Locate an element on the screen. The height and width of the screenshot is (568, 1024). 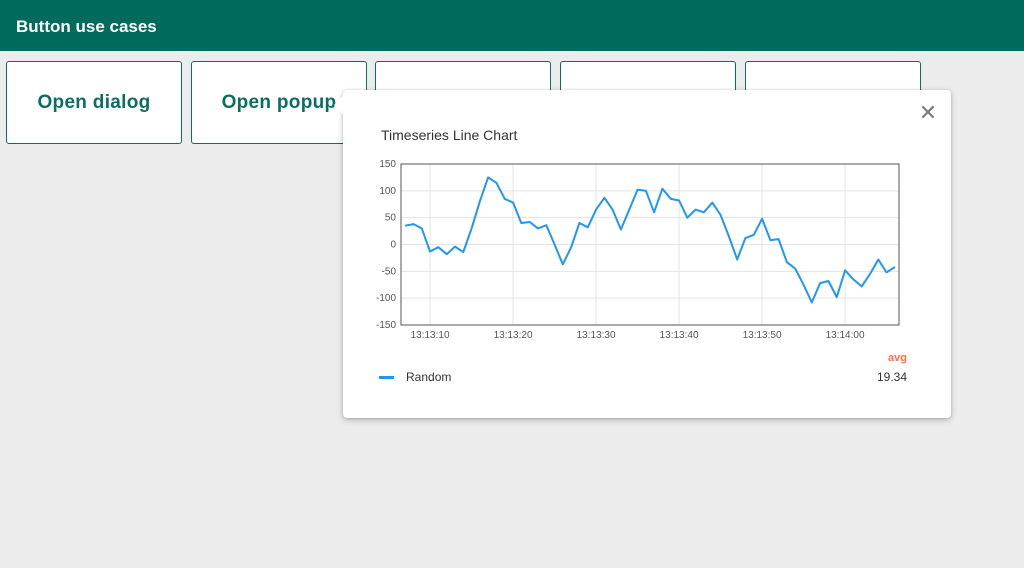
open-dialog-button: Open dialog is located at coordinates (94, 102).